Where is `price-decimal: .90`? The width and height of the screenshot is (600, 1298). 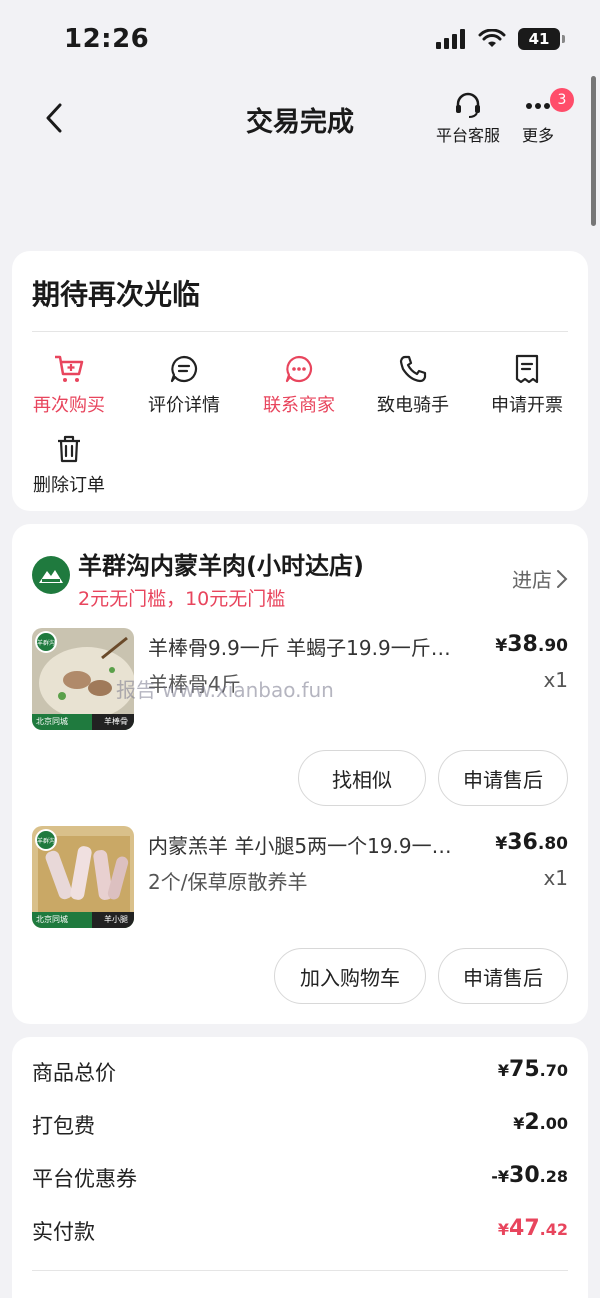 price-decimal: .90 is located at coordinates (552, 646).